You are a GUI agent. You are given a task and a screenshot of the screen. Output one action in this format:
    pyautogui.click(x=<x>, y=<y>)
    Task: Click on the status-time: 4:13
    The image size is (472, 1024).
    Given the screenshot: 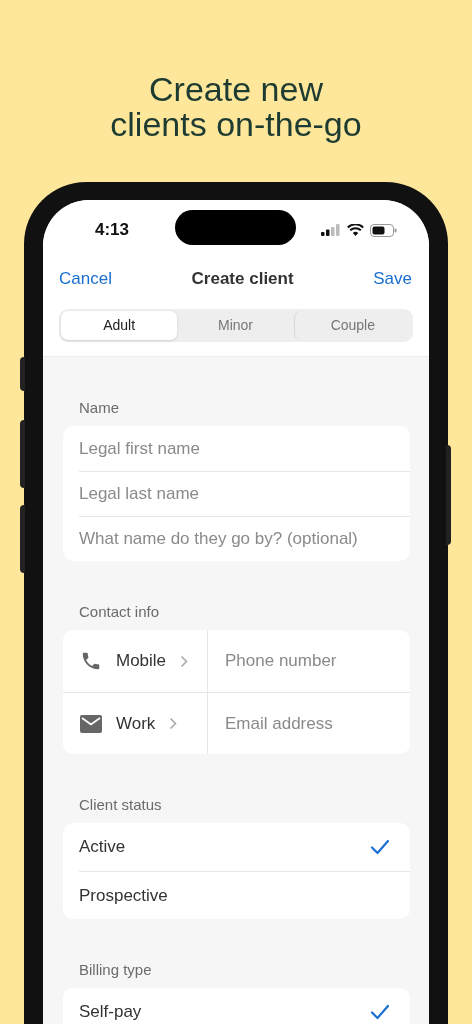 What is the action you would take?
    pyautogui.click(x=113, y=230)
    